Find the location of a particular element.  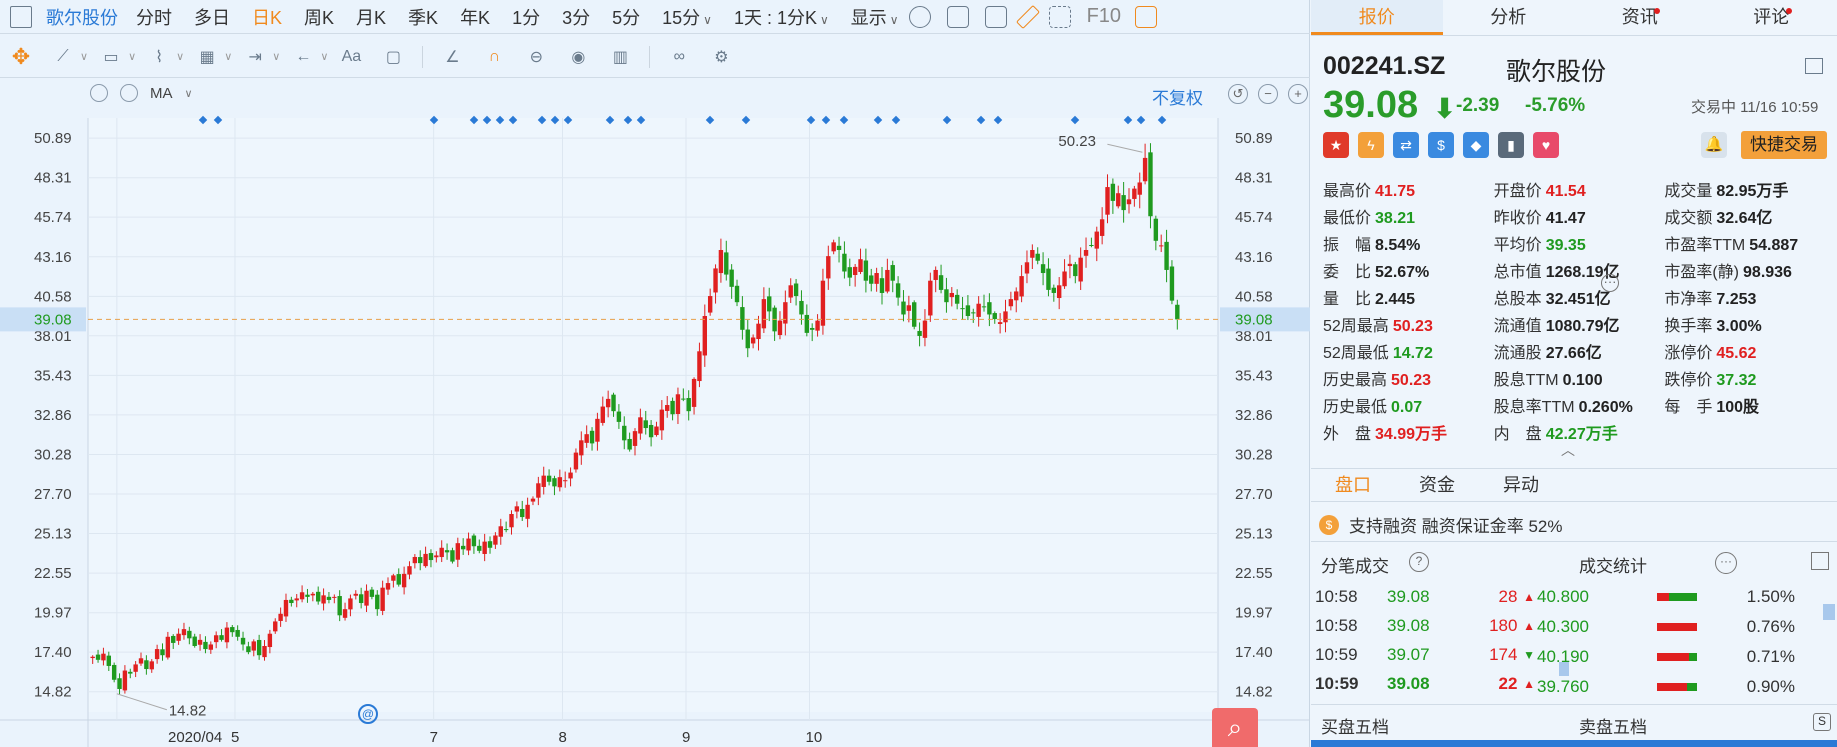

dist-scrollbar is located at coordinates (1829, 612).